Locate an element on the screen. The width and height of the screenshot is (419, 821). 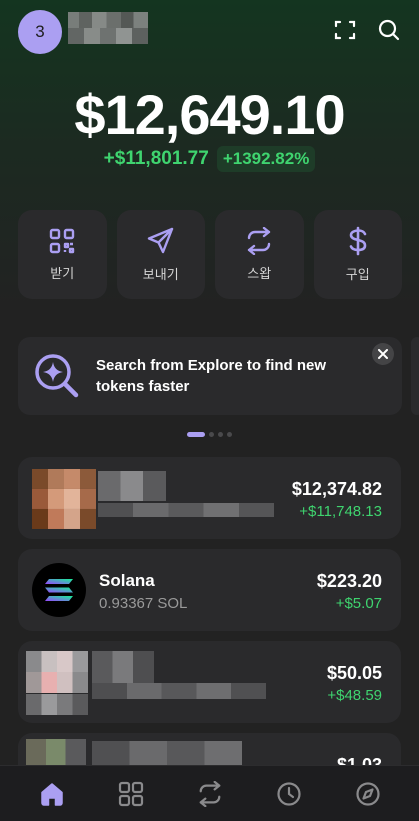
solana-logo-icon is located at coordinates (59, 590).